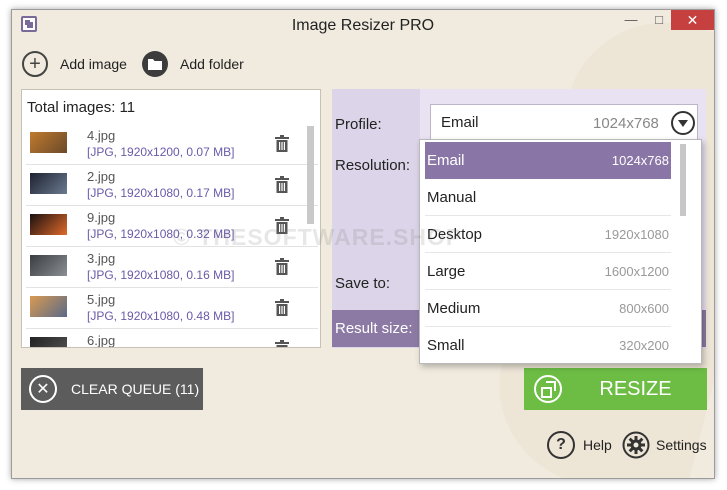 This screenshot has width=727, height=490. Describe the element at coordinates (172, 338) in the screenshot. I see `list-item: 6.jpg` at that location.